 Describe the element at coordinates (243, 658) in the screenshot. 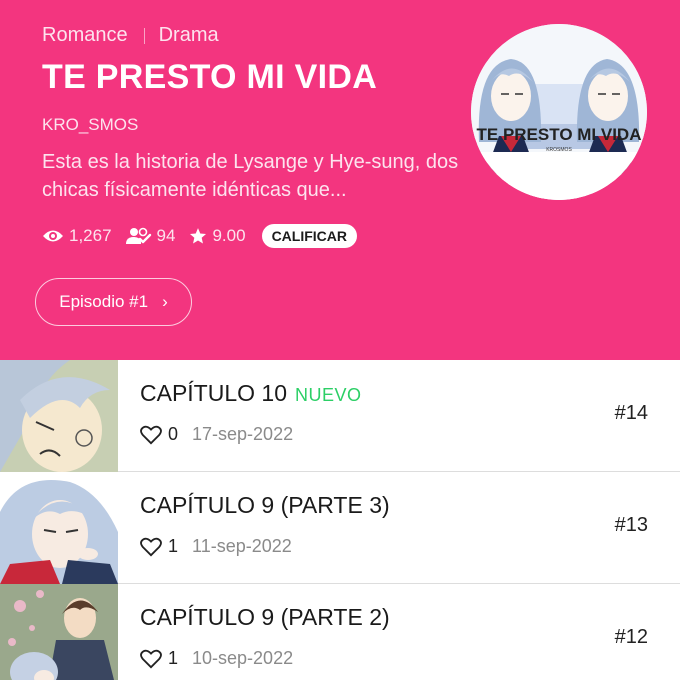

I see `episode-date: 10-sep-2022` at that location.